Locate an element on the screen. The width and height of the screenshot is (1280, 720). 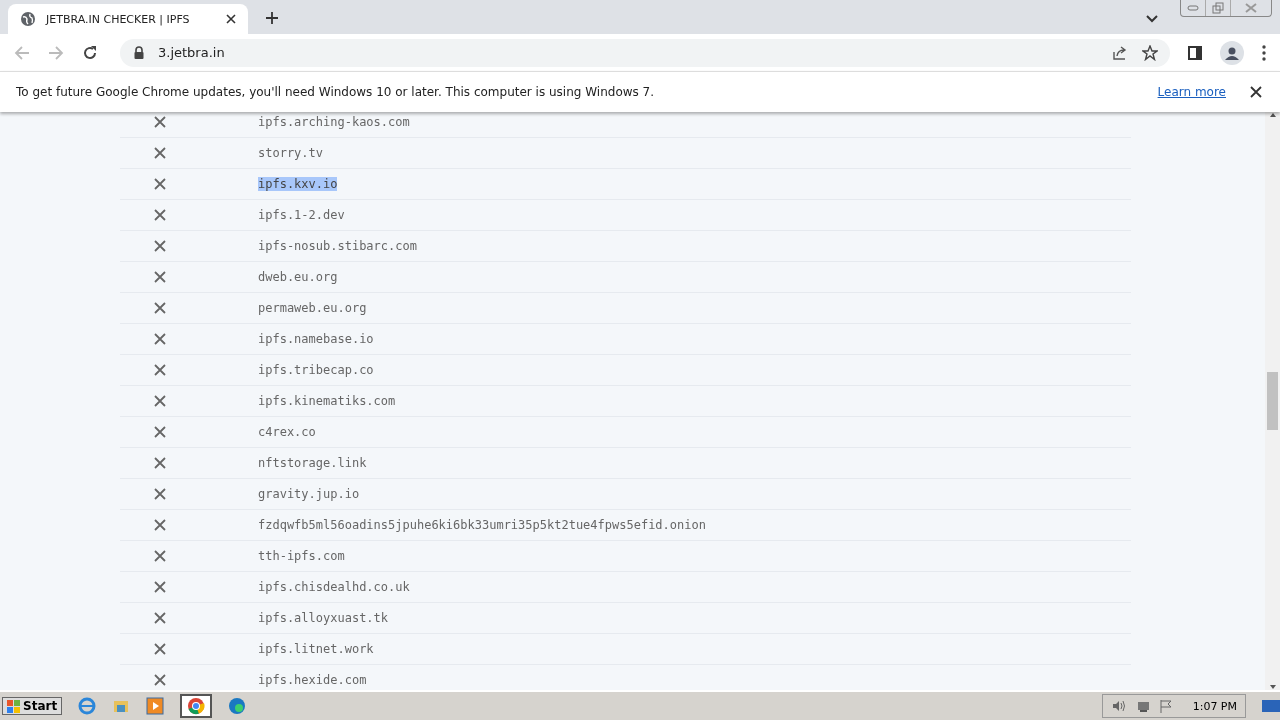
host-name: ipfs.1-2.dev is located at coordinates (301, 215).